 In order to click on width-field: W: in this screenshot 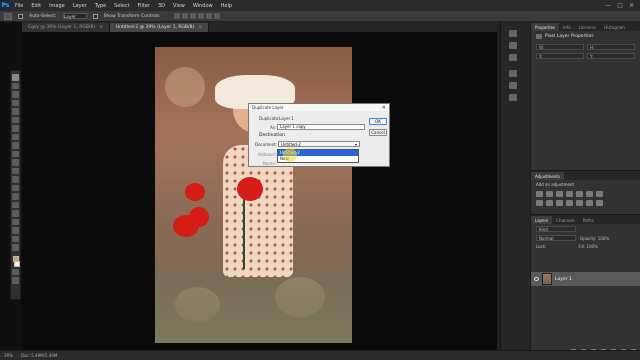, I will do `click(560, 47)`.